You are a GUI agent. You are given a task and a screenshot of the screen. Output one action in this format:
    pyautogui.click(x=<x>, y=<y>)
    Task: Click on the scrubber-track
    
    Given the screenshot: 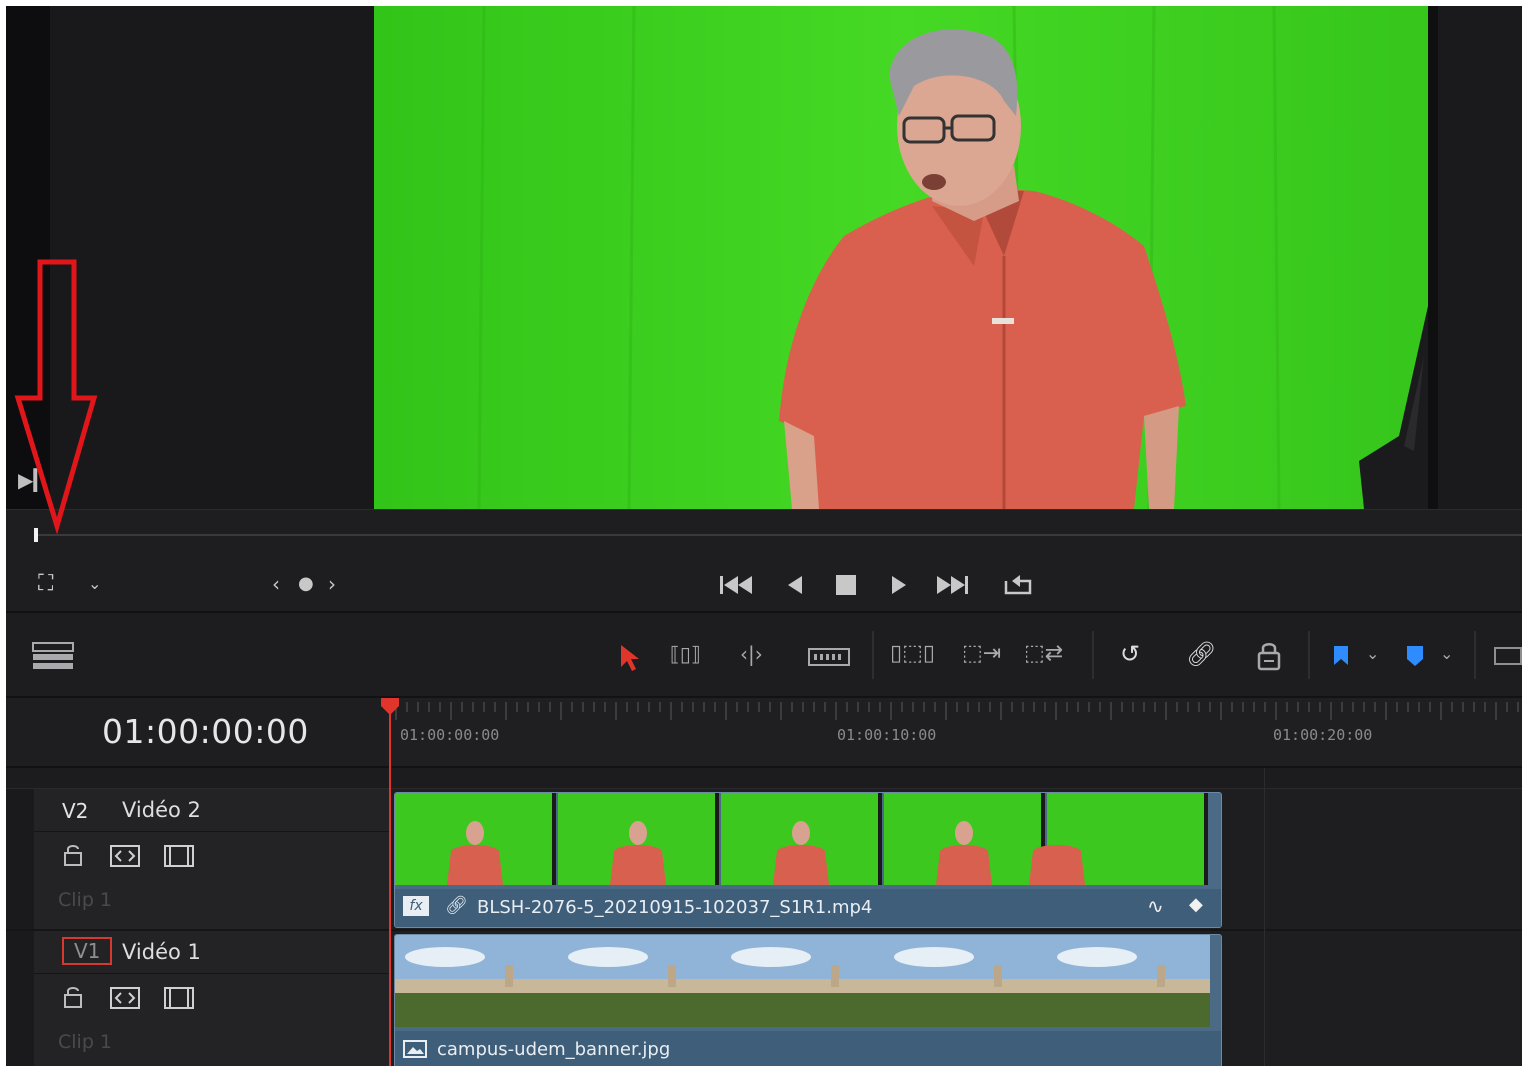 What is the action you would take?
    pyautogui.click(x=779, y=535)
    